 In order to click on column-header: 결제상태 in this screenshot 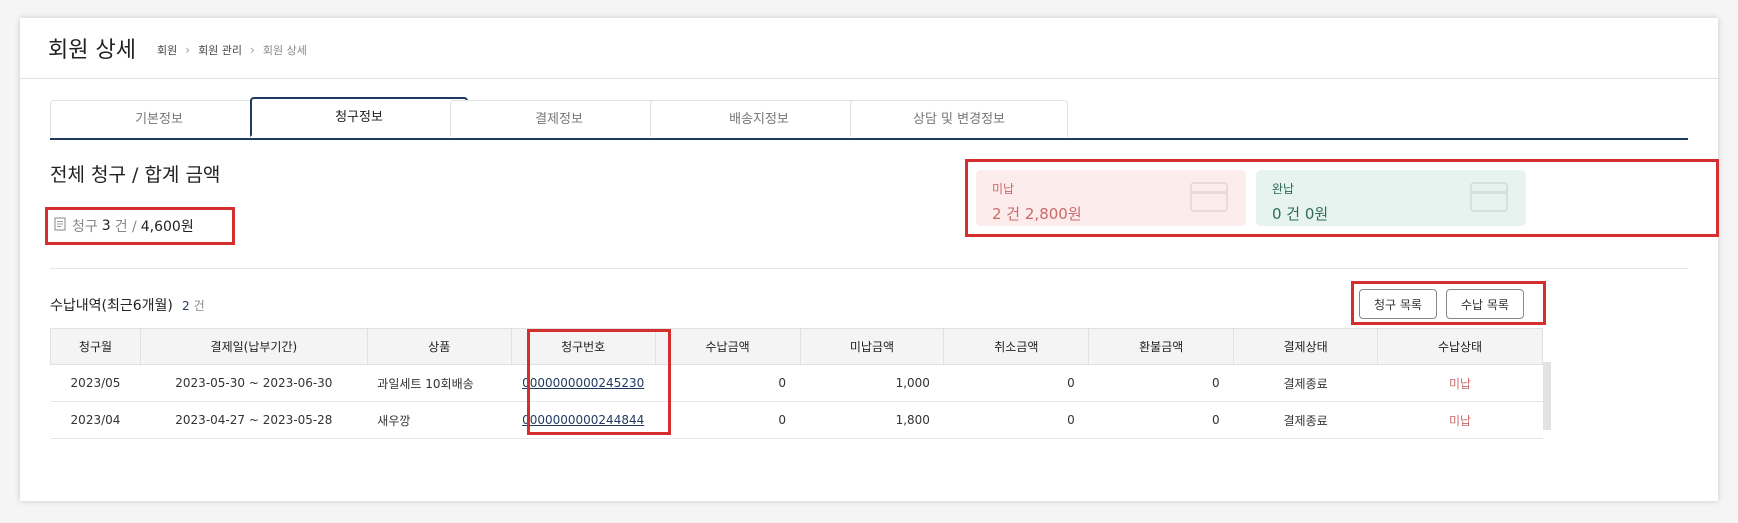, I will do `click(1306, 346)`.